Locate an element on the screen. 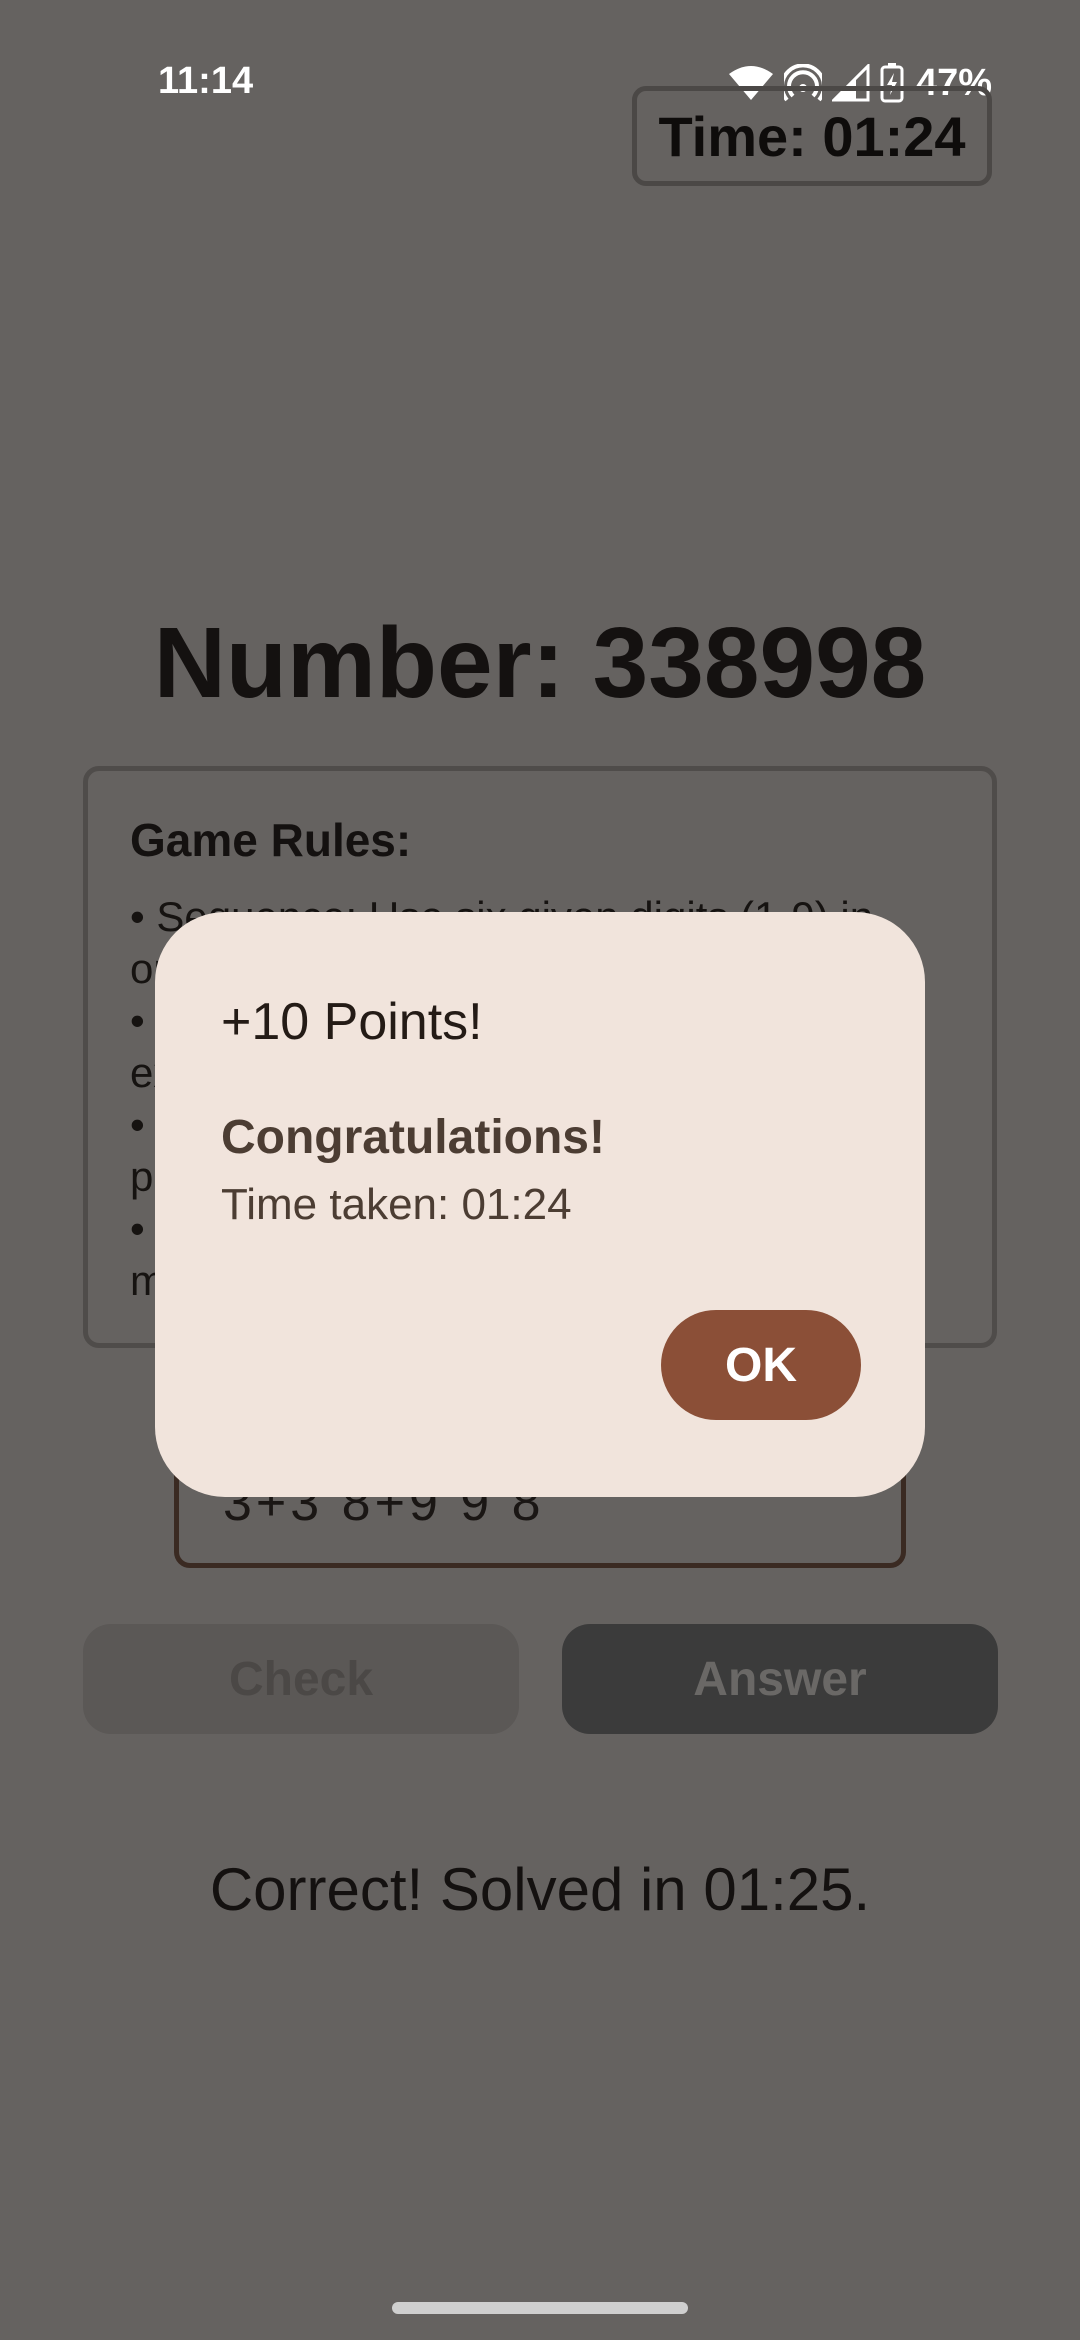 This screenshot has height=2340, width=1080. dialog-heading: Congratulations! is located at coordinates (413, 1137).